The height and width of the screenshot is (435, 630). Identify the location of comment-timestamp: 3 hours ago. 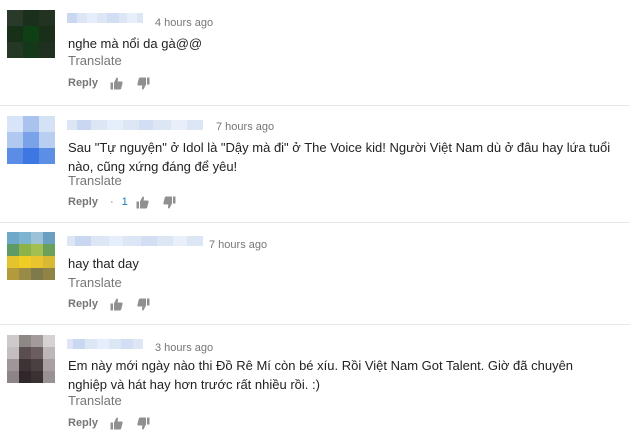
(184, 348).